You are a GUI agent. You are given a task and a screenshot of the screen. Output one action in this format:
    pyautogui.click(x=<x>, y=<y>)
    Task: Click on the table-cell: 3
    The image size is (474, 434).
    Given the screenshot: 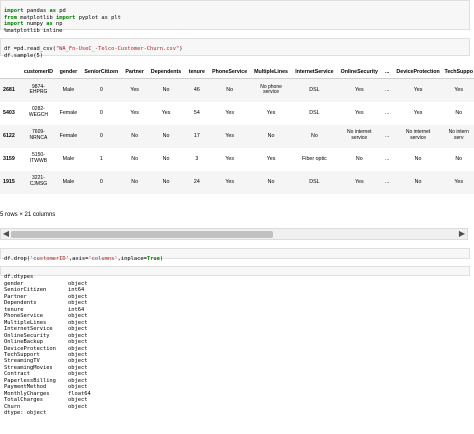 What is the action you would take?
    pyautogui.click(x=197, y=159)
    